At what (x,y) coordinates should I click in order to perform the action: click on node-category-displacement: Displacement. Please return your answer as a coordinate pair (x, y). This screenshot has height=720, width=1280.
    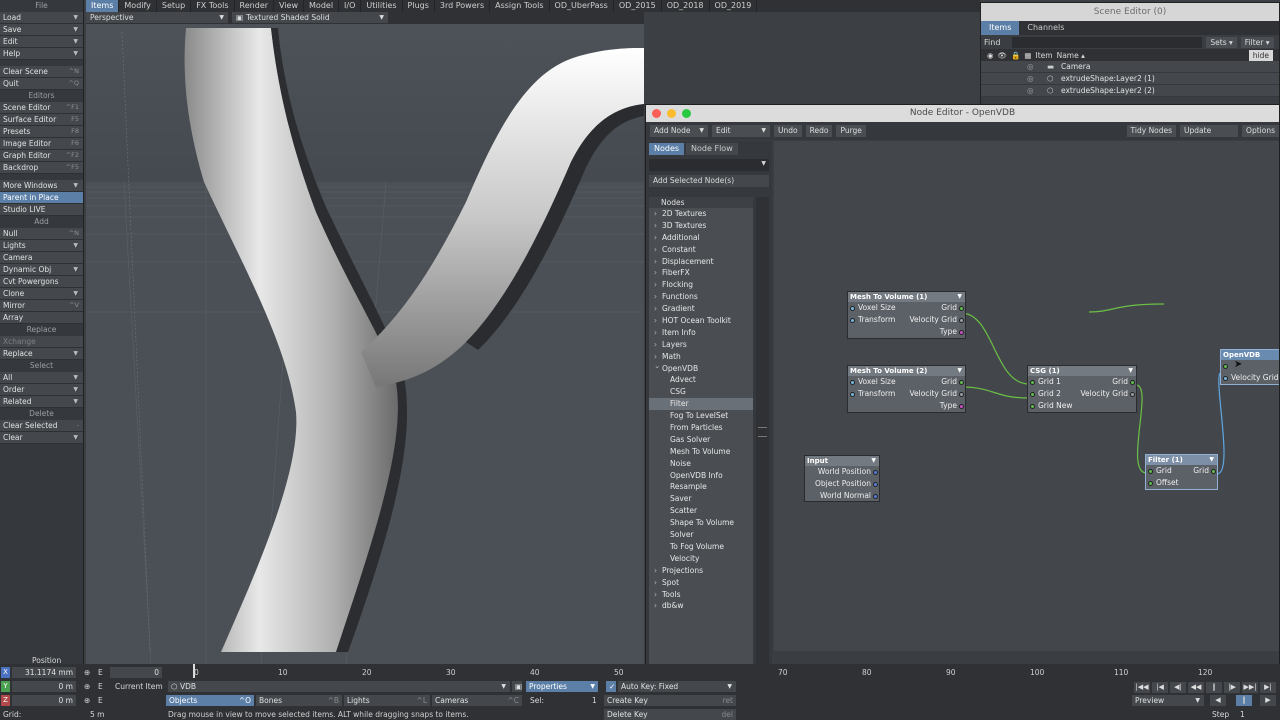
    Looking at the image, I should click on (701, 262).